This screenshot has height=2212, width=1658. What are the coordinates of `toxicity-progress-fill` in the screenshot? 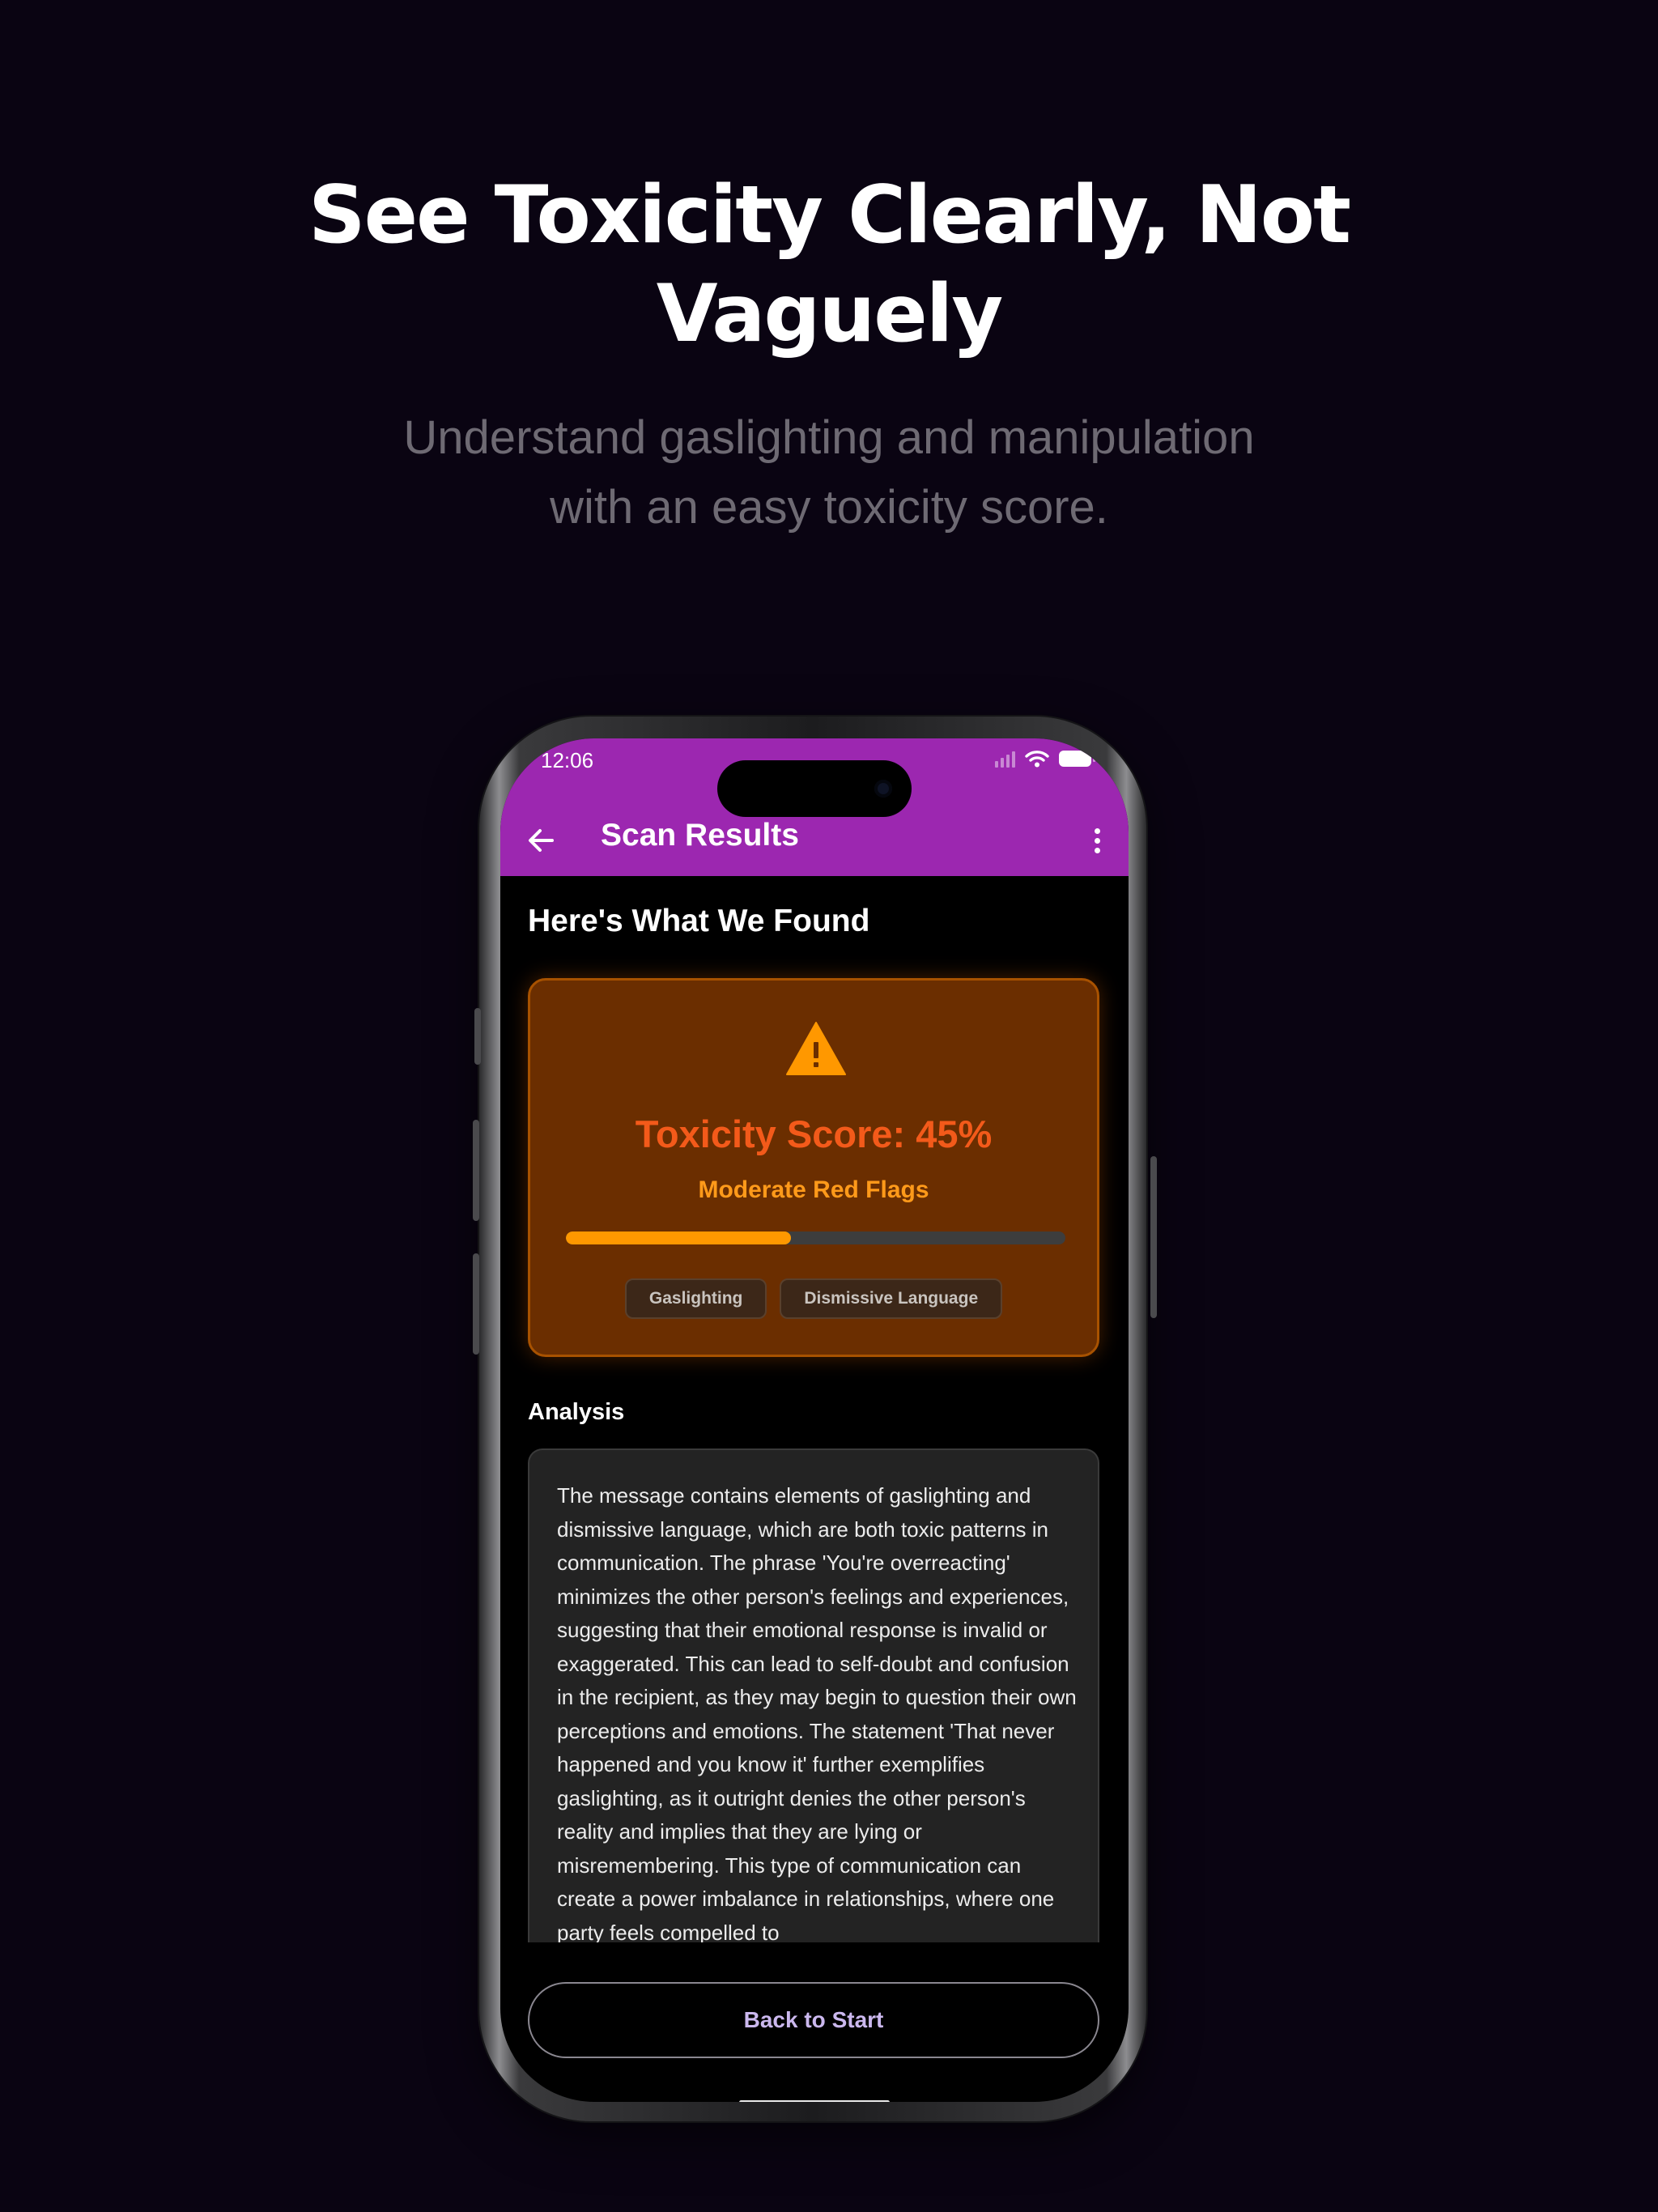 It's located at (678, 1238).